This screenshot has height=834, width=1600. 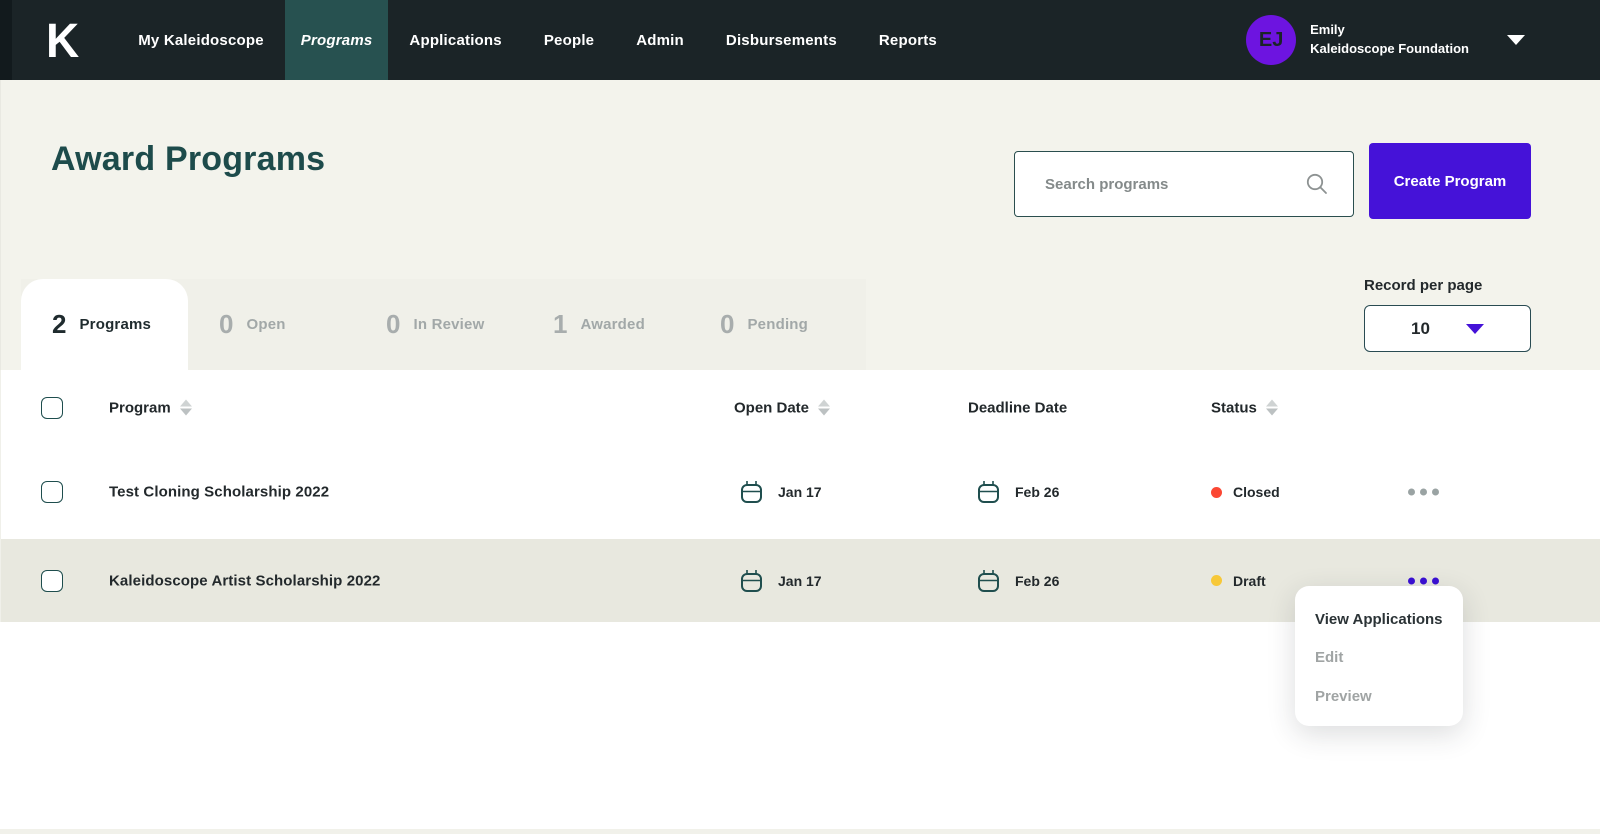 I want to click on tab-pending: 0 Pending, so click(x=772, y=324).